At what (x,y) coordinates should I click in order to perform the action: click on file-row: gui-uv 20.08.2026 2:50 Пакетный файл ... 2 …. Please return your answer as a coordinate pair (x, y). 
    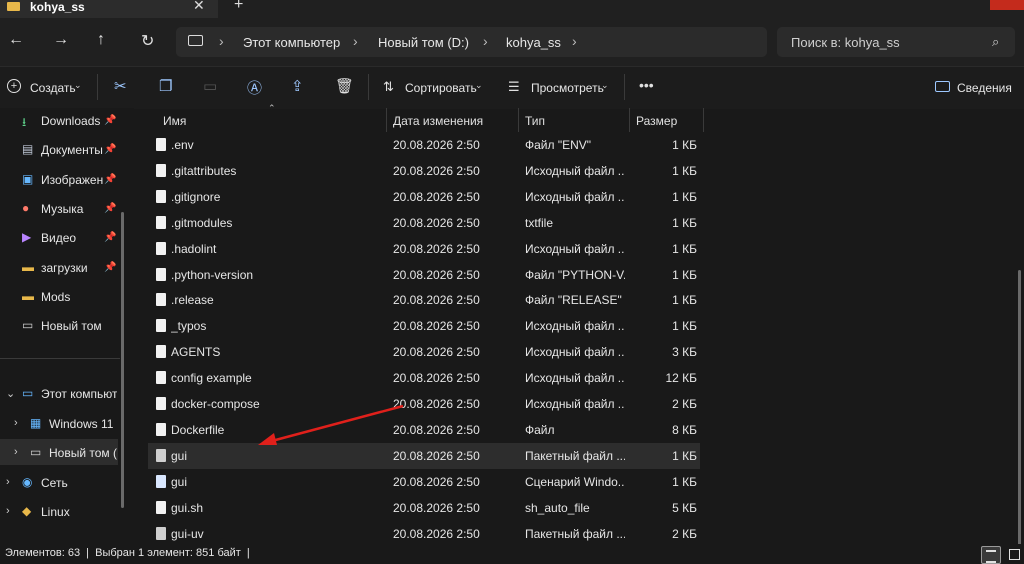
    Looking at the image, I should click on (424, 534).